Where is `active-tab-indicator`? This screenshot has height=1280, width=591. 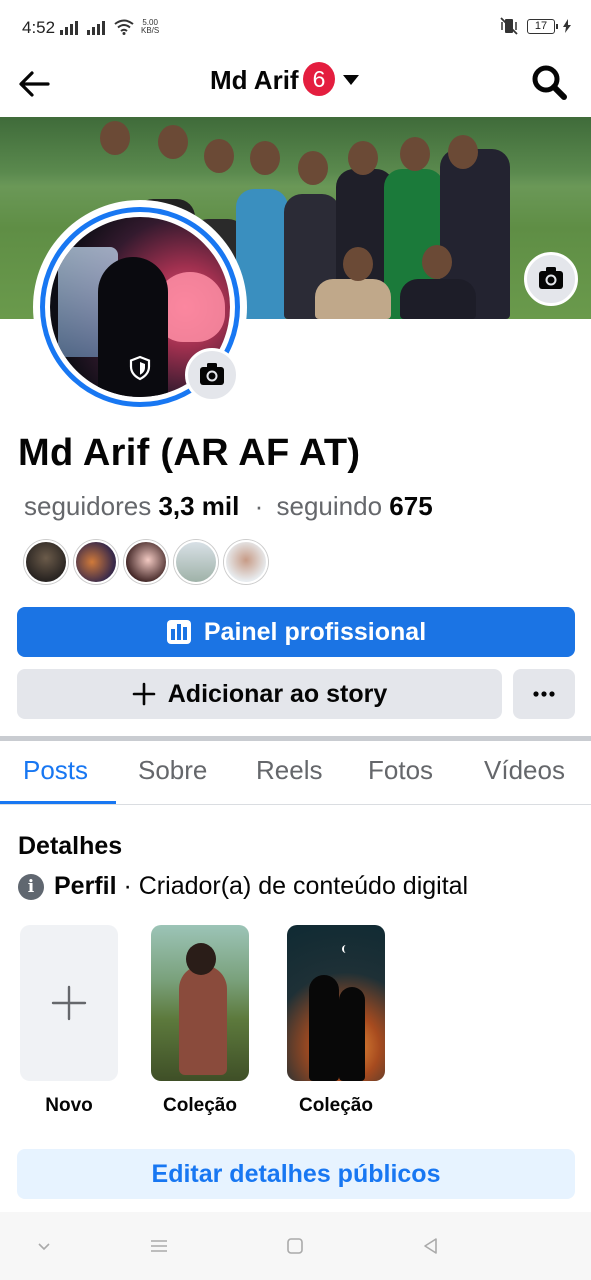 active-tab-indicator is located at coordinates (58, 802).